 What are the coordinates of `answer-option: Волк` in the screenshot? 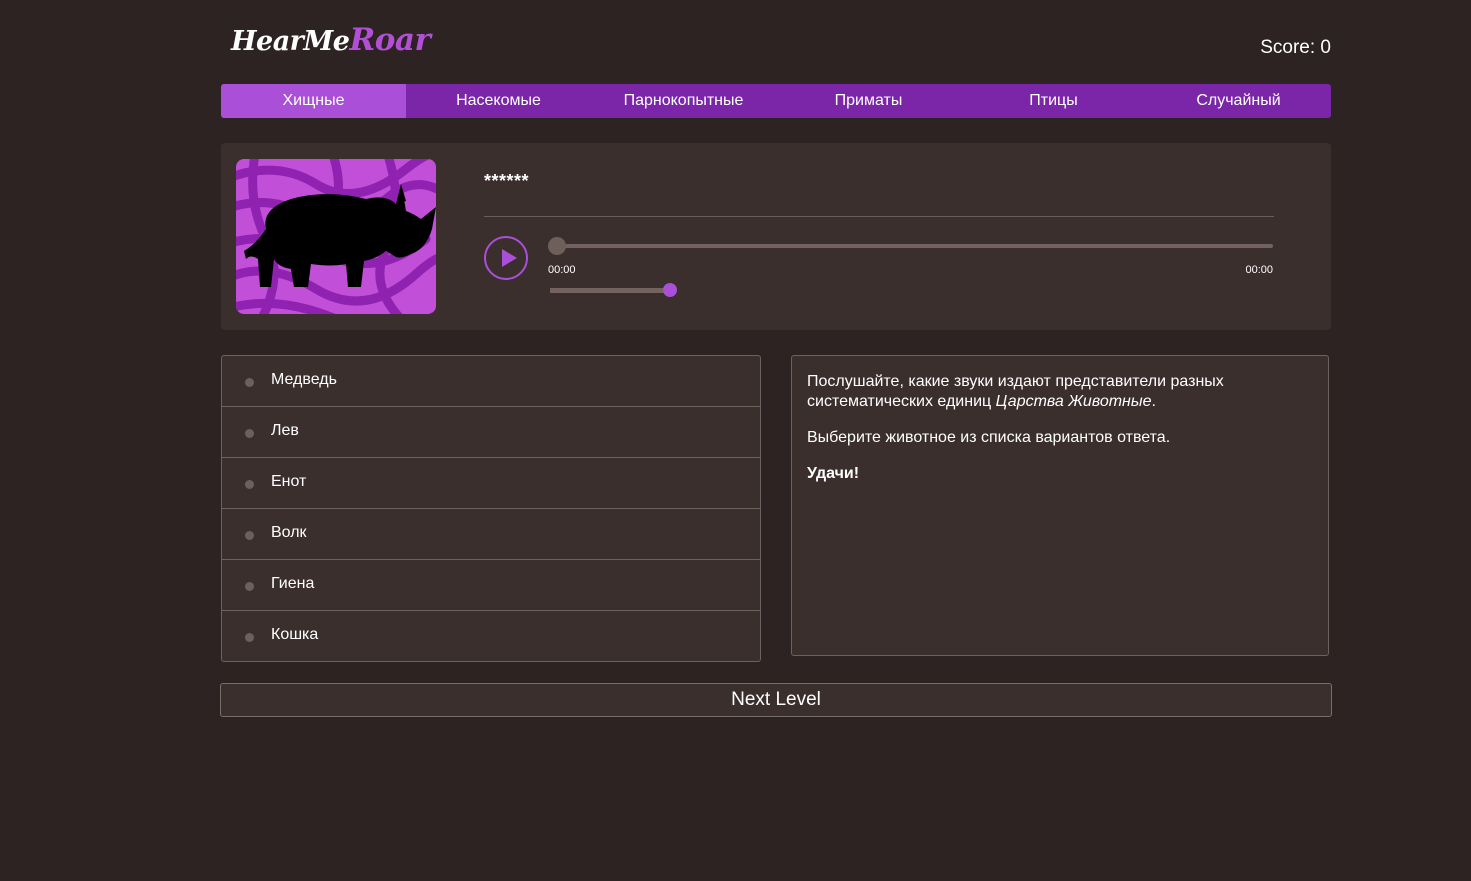 It's located at (491, 534).